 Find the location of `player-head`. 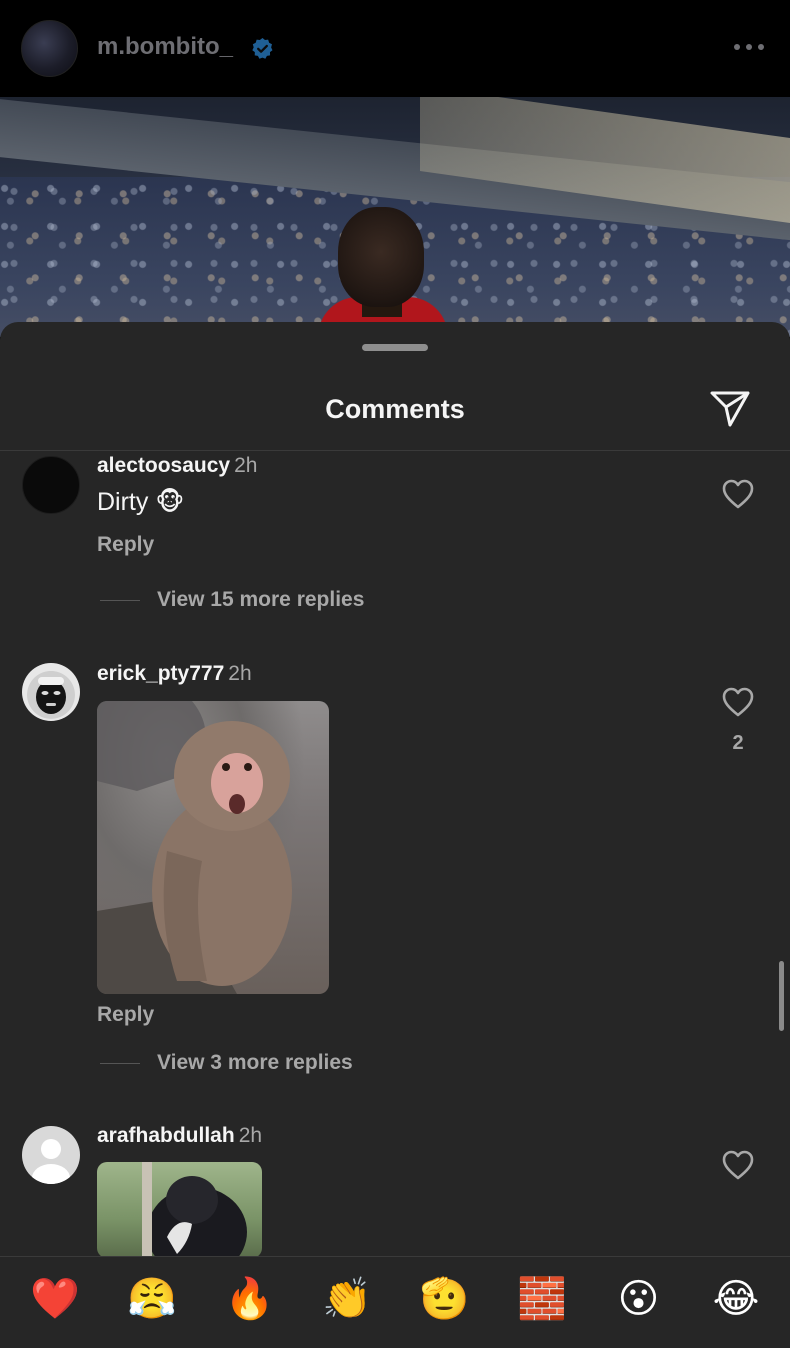

player-head is located at coordinates (381, 257).